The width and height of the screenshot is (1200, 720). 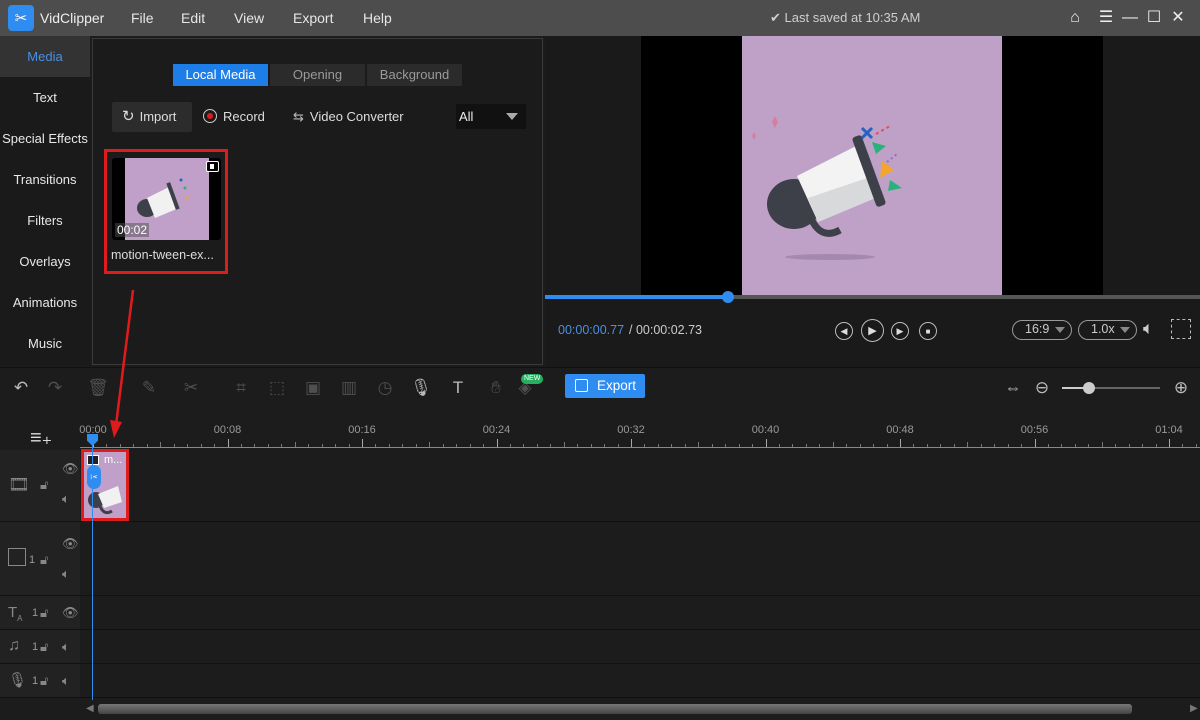 What do you see at coordinates (45, 138) in the screenshot?
I see `sidebar-item-special-effects: Special Effects` at bounding box center [45, 138].